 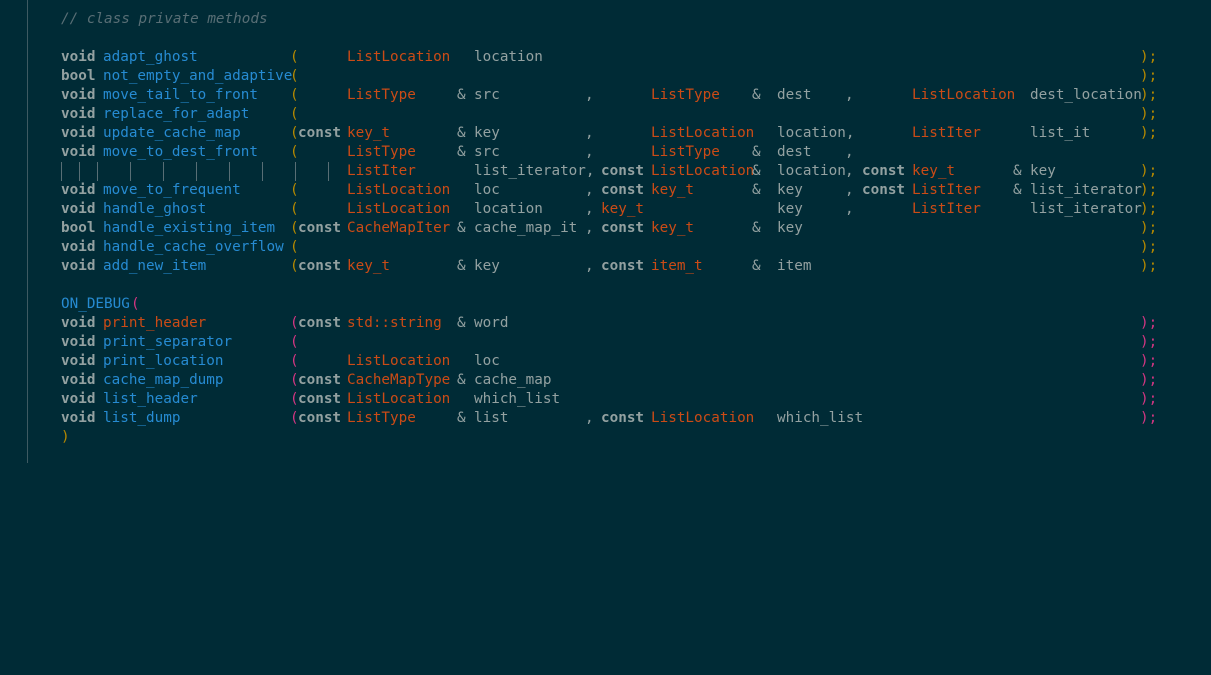 I want to click on param-name: item, so click(x=794, y=266).